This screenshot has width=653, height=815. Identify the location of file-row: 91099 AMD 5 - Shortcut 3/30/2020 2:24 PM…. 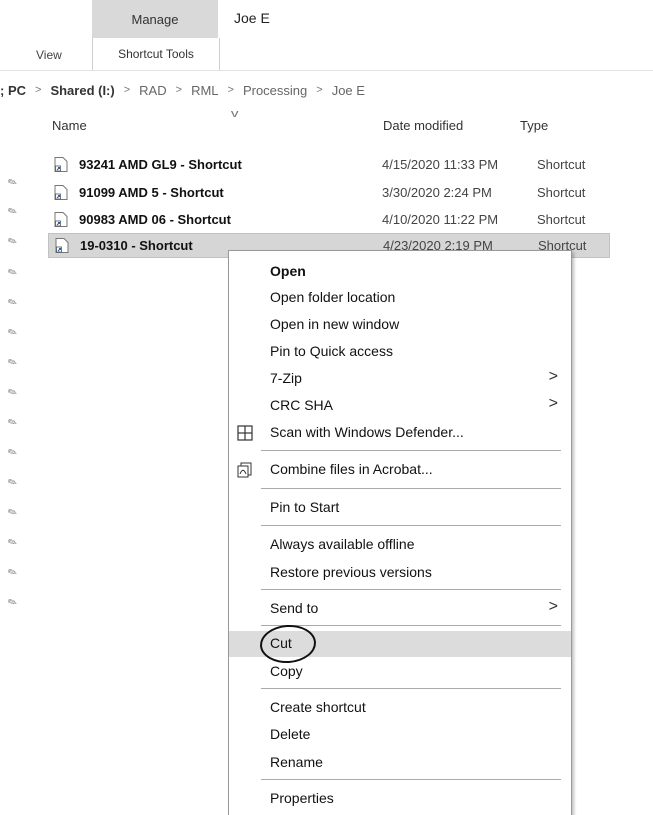
(328, 192).